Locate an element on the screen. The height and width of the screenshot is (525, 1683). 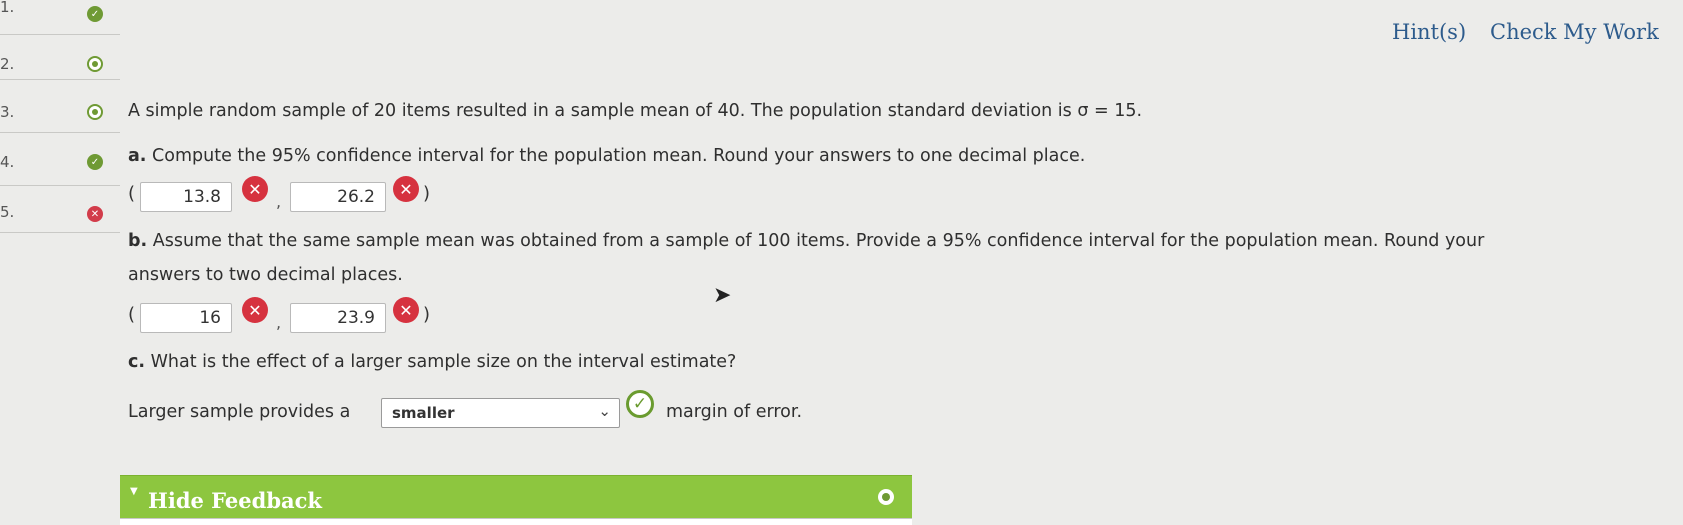
question-nav-item-4: 4. ✓ is located at coordinates (60, 159).